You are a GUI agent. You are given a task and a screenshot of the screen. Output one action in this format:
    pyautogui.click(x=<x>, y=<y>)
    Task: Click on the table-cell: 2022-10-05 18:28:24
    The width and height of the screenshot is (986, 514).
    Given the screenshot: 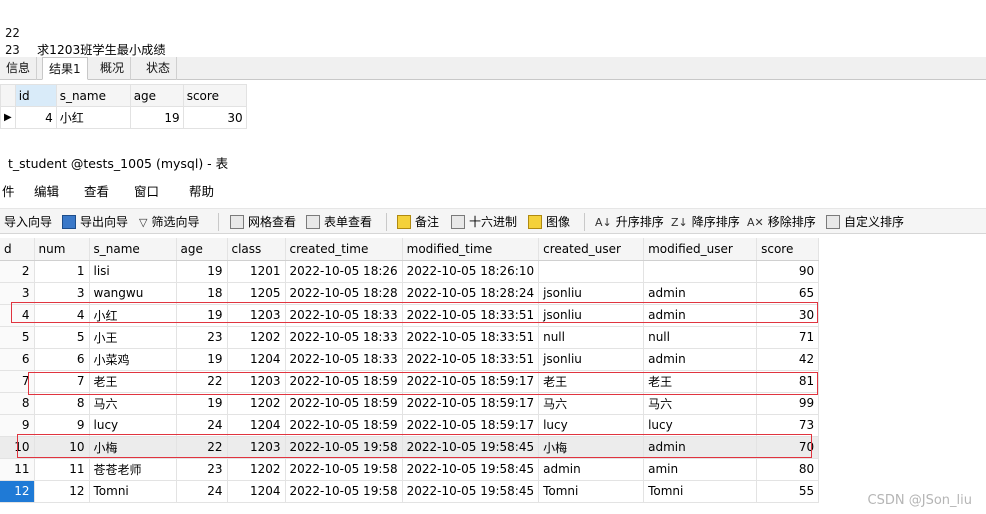 What is the action you would take?
    pyautogui.click(x=471, y=293)
    